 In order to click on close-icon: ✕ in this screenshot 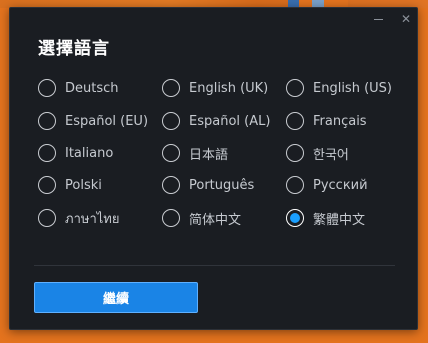, I will do `click(406, 19)`.